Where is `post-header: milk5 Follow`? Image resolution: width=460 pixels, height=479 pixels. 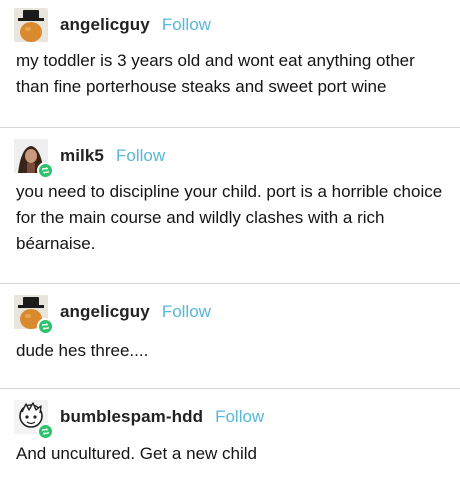 post-header: milk5 Follow is located at coordinates (89, 159).